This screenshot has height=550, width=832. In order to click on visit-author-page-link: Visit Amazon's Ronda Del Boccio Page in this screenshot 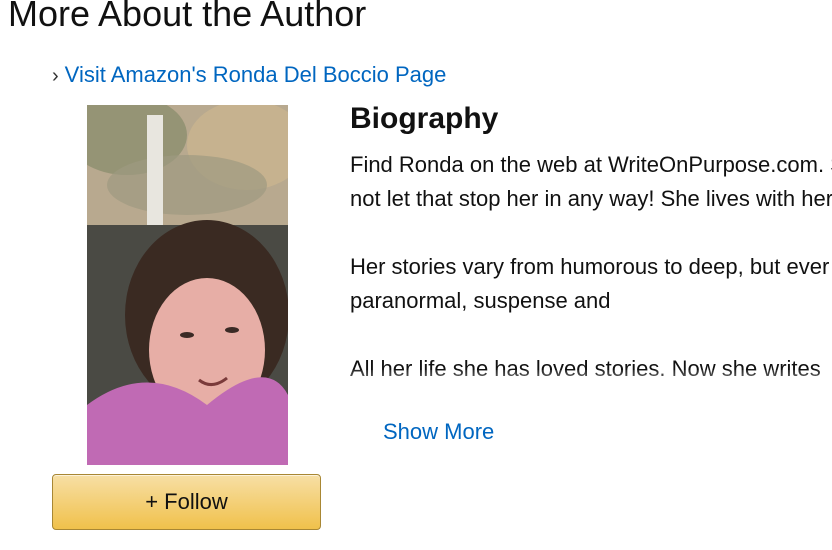, I will do `click(256, 74)`.